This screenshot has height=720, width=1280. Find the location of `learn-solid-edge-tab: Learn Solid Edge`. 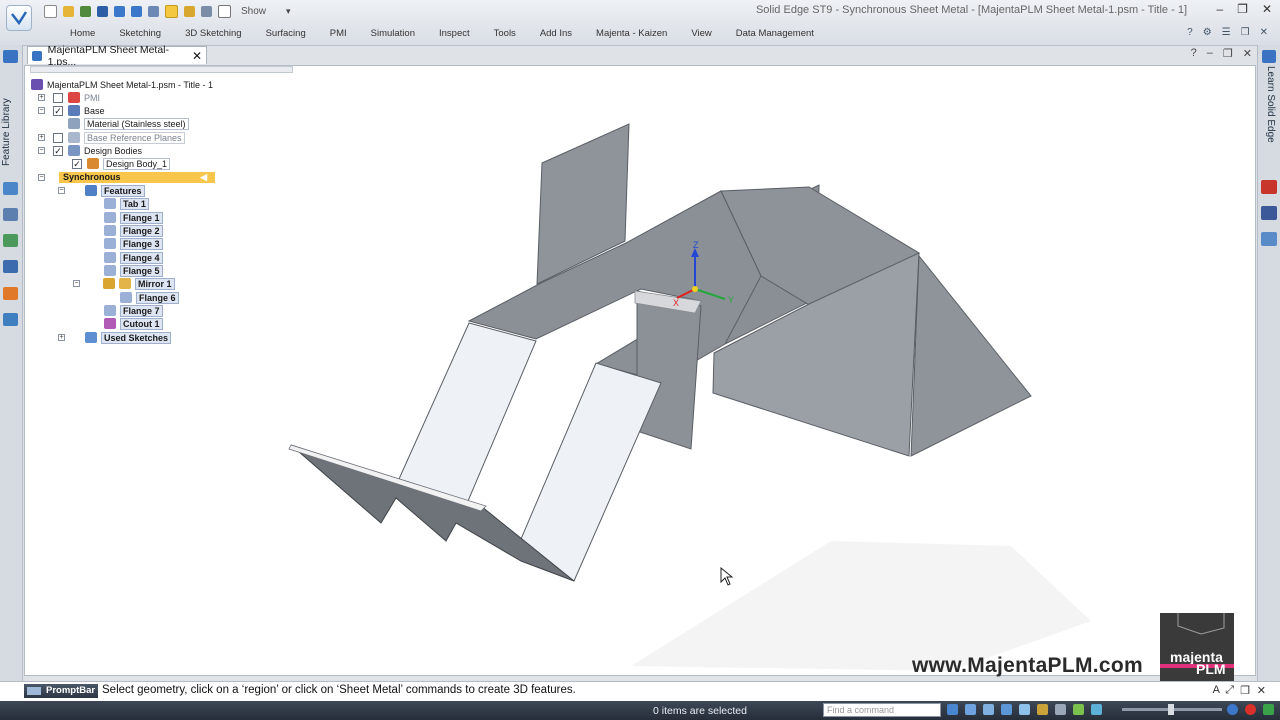

learn-solid-edge-tab: Learn Solid Edge is located at coordinates (1269, 116).